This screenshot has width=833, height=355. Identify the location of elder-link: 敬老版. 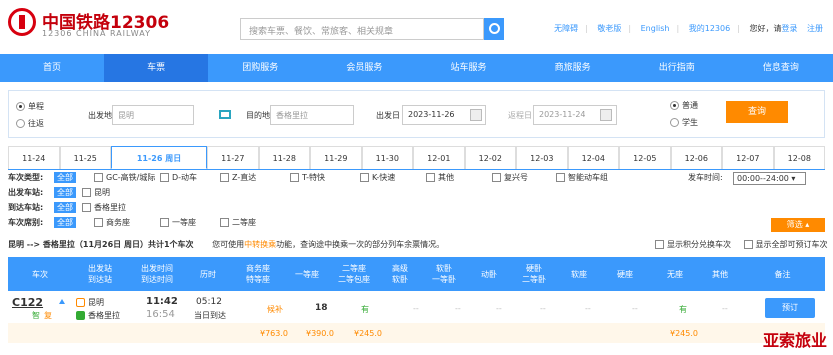
(609, 28).